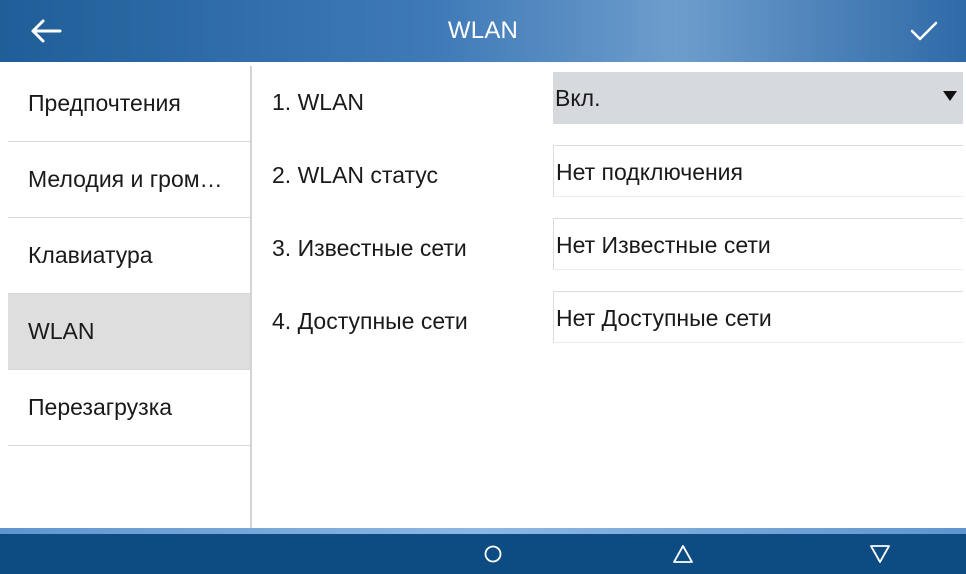 Image resolution: width=966 pixels, height=574 pixels. I want to click on wlan-status-field: Нет подключения, so click(758, 171).